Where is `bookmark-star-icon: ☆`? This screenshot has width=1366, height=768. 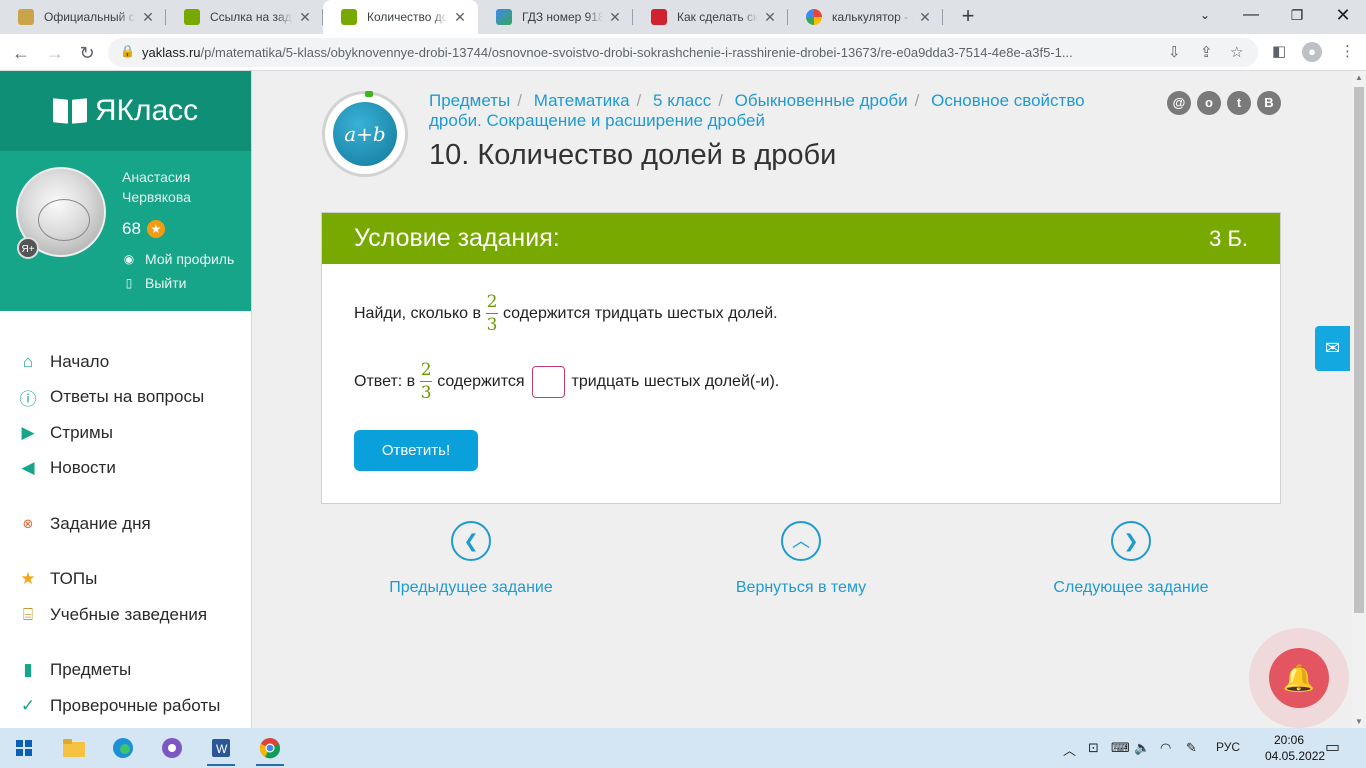
bookmark-star-icon: ☆ is located at coordinates (1236, 52).